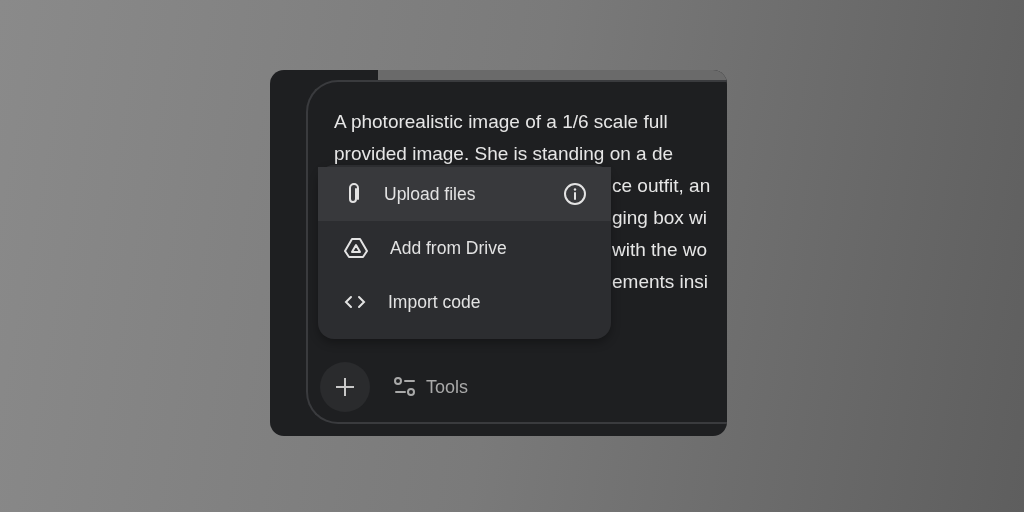 The height and width of the screenshot is (512, 1024). What do you see at coordinates (501, 122) in the screenshot?
I see `prompt-text-line: A photorealistic image of a 1/6 scale full` at bounding box center [501, 122].